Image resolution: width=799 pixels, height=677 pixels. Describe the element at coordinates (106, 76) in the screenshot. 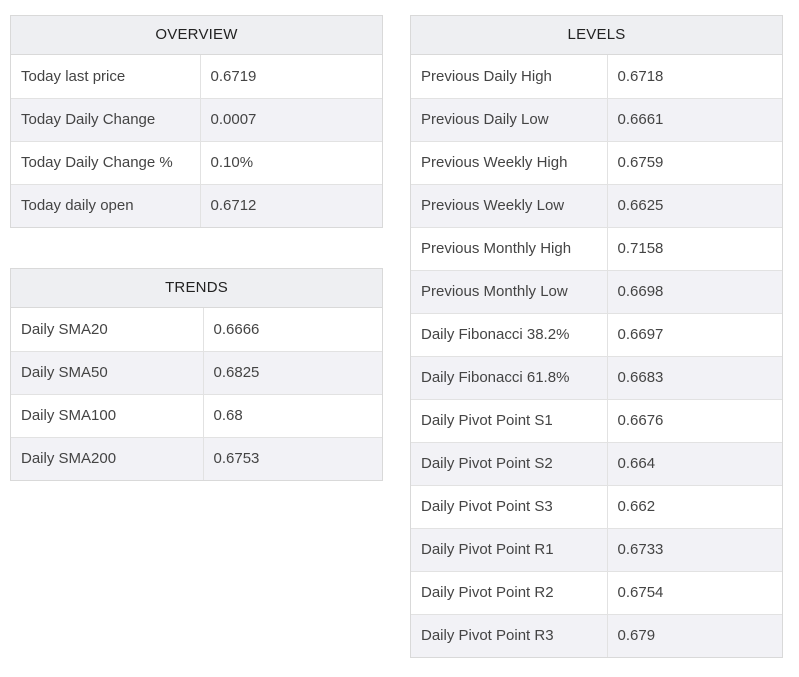

I see `row-label: Today last price` at that location.